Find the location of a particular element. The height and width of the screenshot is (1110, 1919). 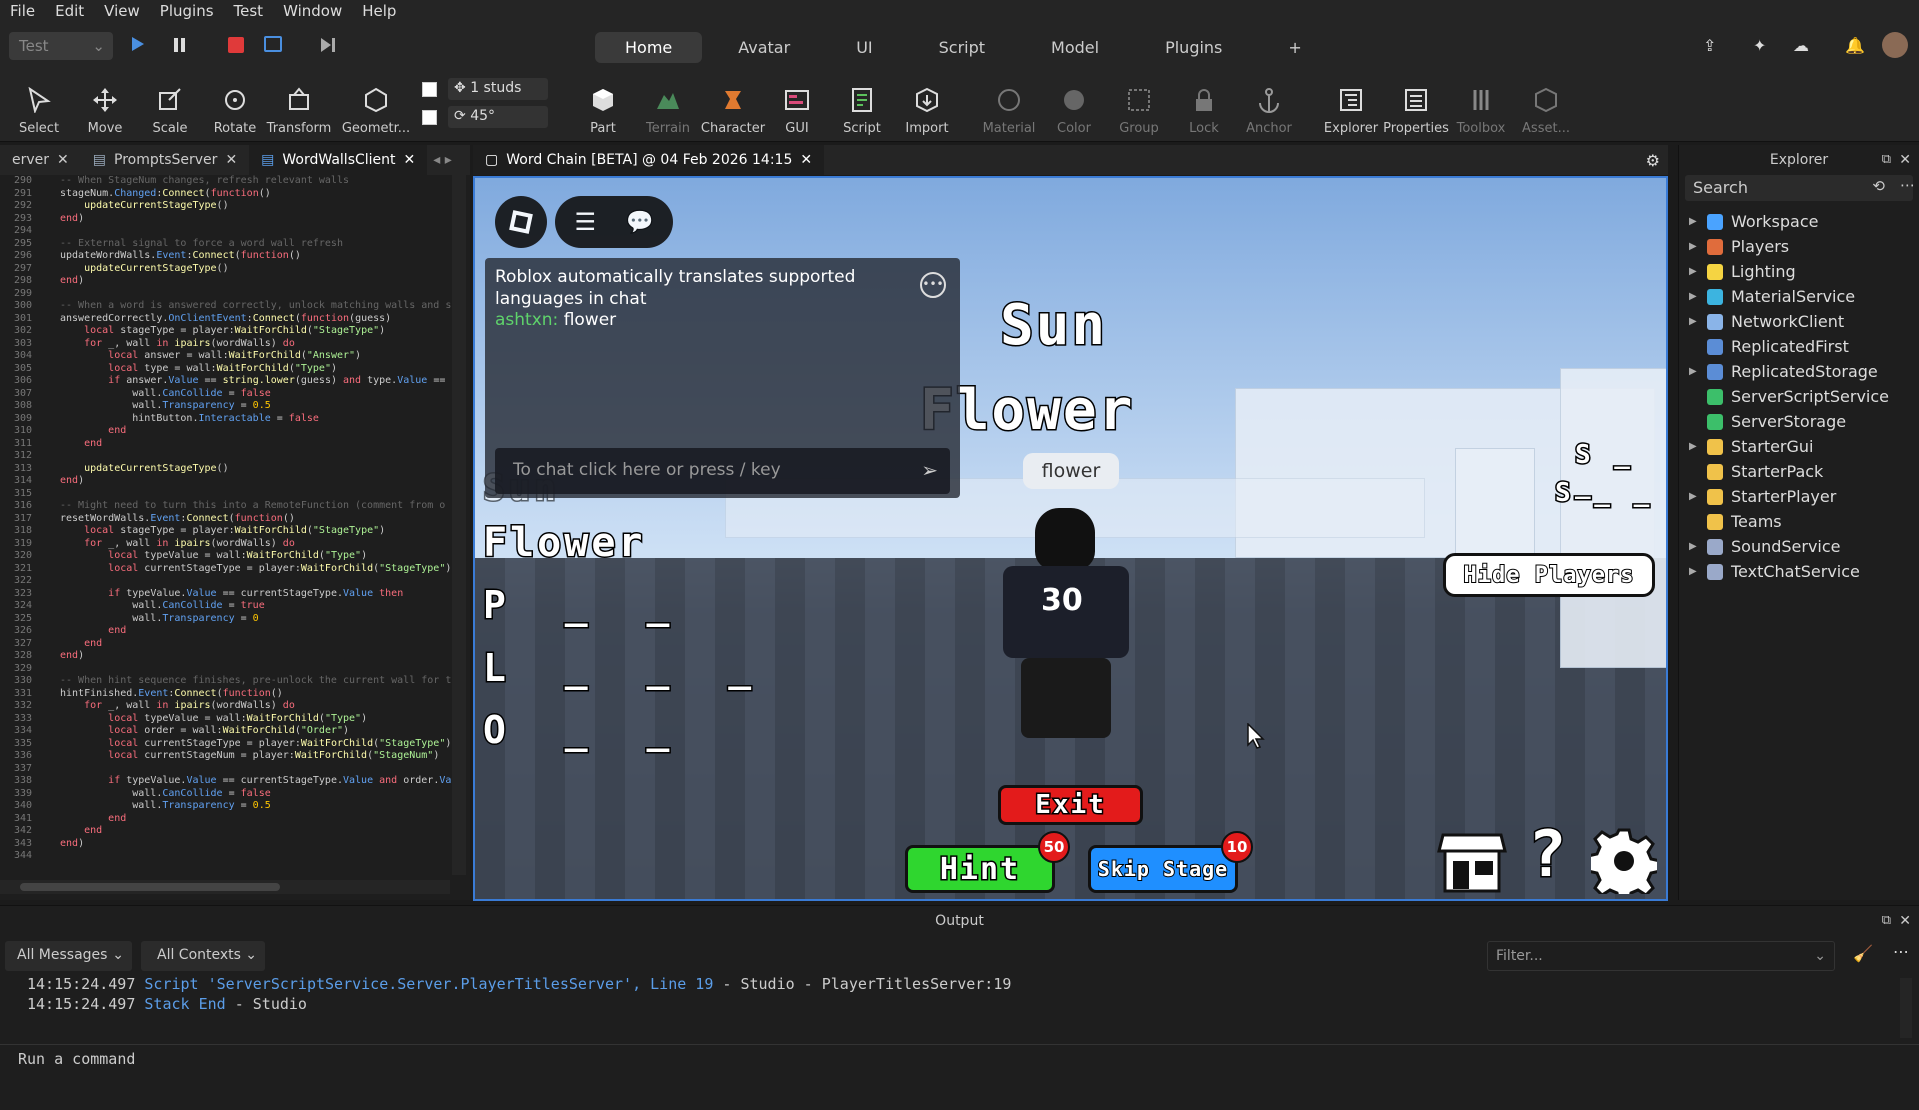

mode-select: Test ⌄ is located at coordinates (61, 46).